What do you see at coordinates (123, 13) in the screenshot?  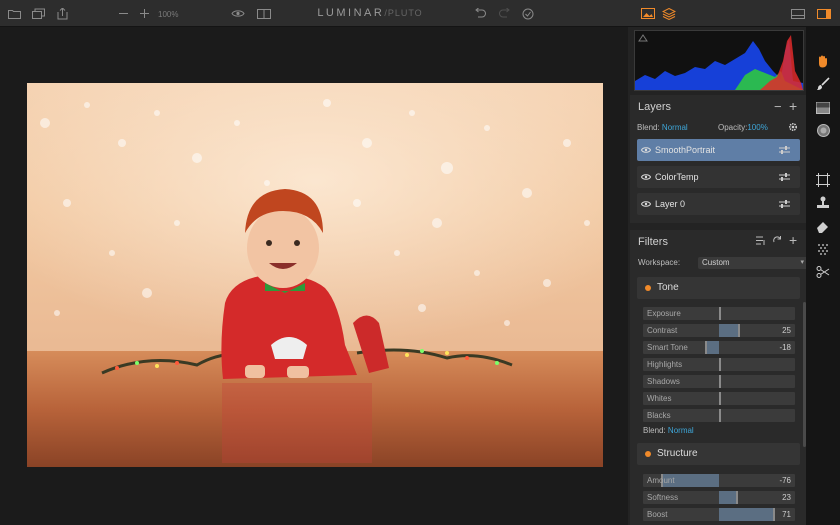 I see `zoom-out-icon` at bounding box center [123, 13].